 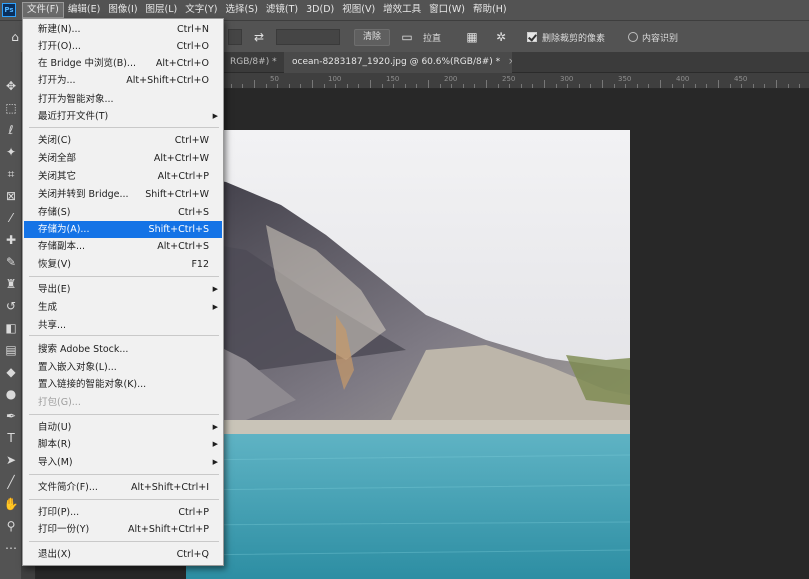 What do you see at coordinates (201, 10) in the screenshot?
I see `menu-type: 文字(Y)` at bounding box center [201, 10].